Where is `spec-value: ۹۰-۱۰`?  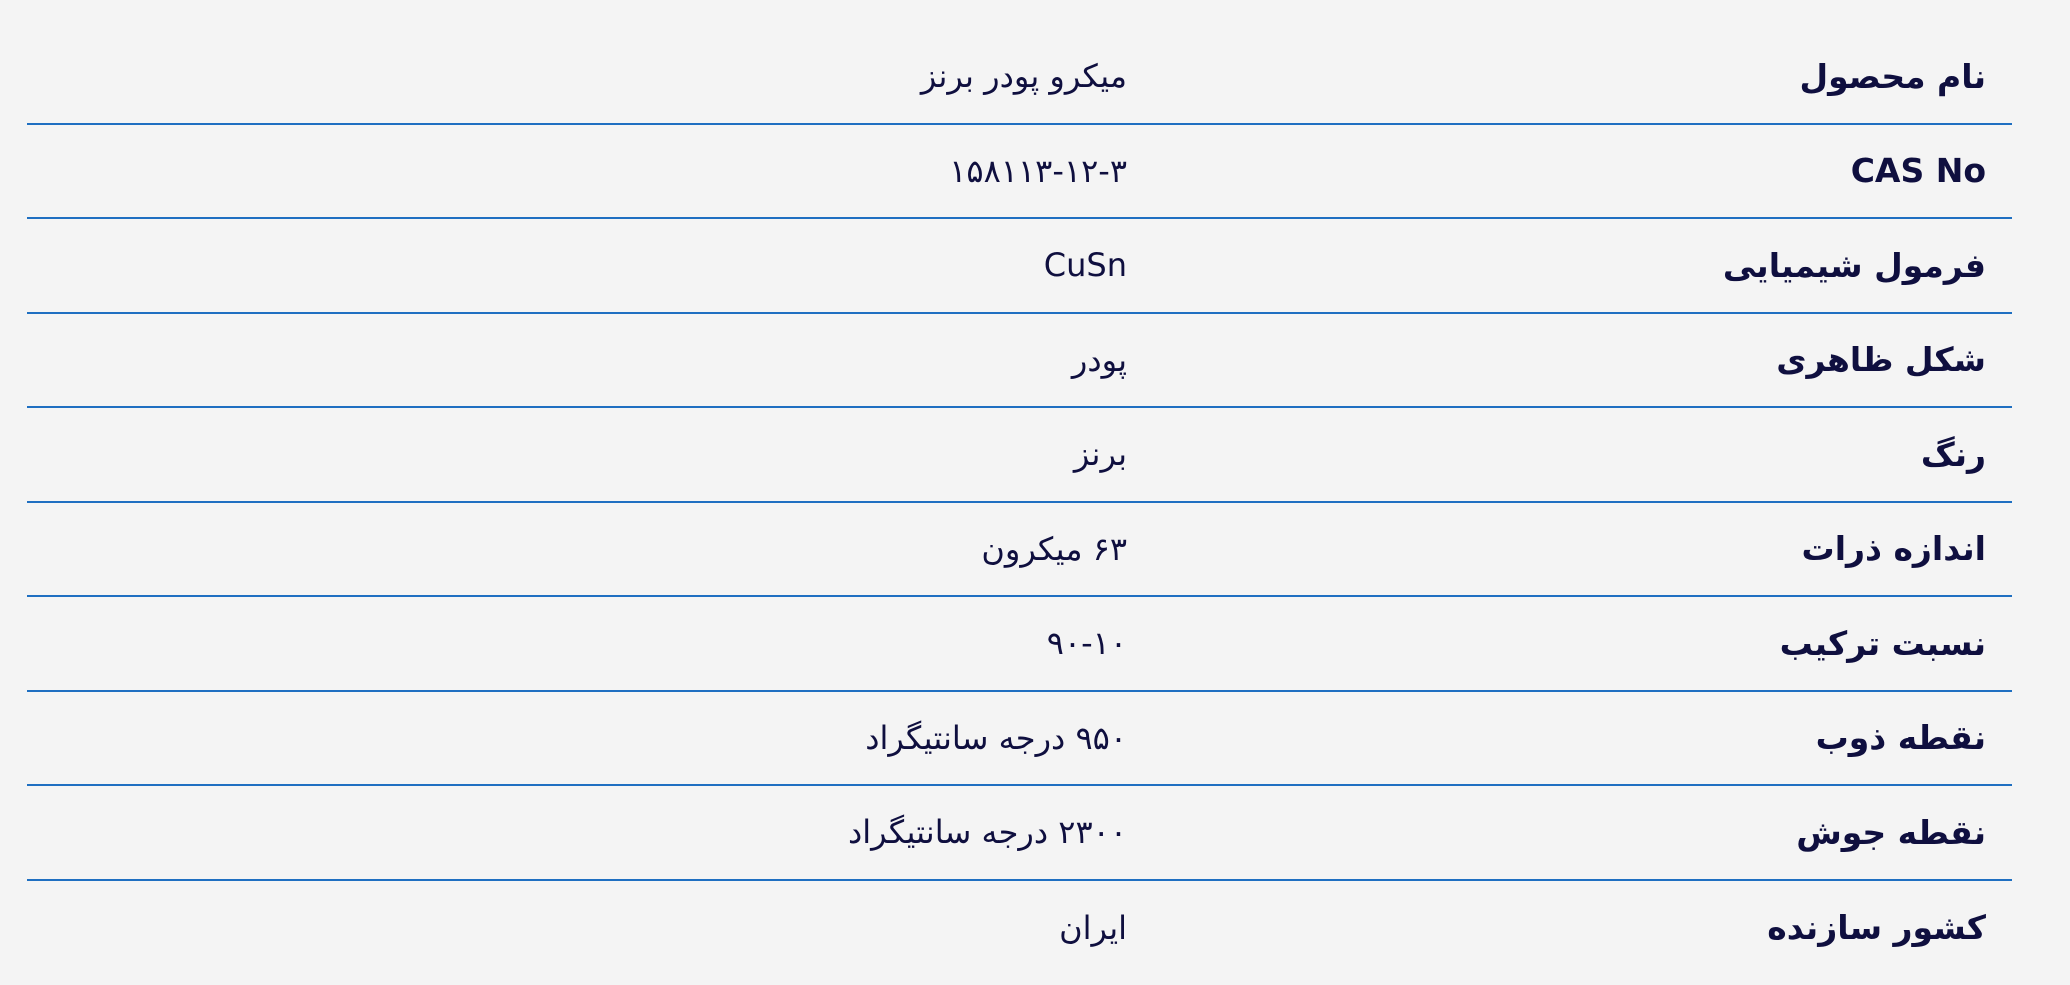
spec-value: ۹۰-۱۰ is located at coordinates (1086, 643).